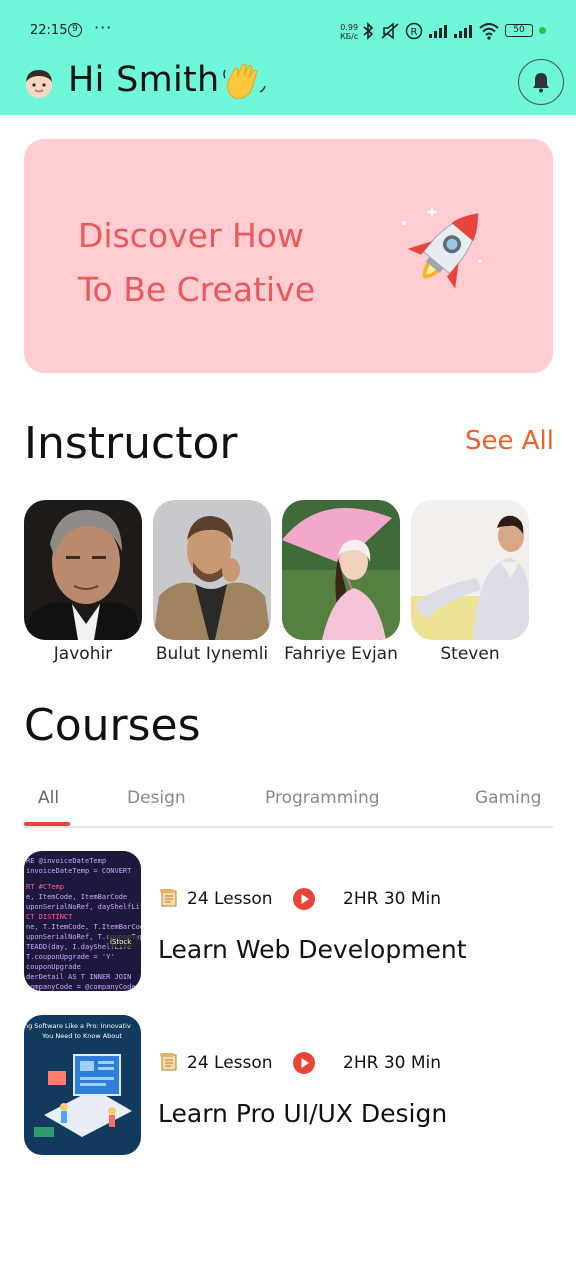 The image size is (576, 1280). Describe the element at coordinates (75, 30) in the screenshot. I see `notification-badge-icon: 9` at that location.